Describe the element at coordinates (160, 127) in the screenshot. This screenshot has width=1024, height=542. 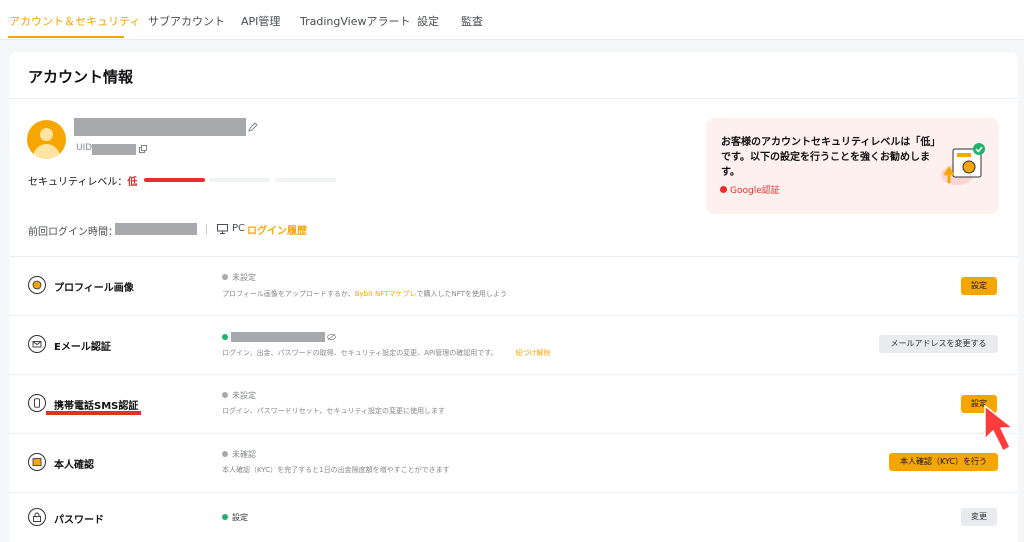
I see `redacted-username` at that location.